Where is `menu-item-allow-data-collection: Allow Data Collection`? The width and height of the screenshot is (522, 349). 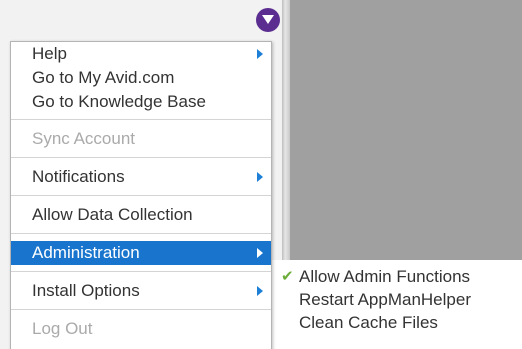 menu-item-allow-data-collection: Allow Data Collection is located at coordinates (141, 215).